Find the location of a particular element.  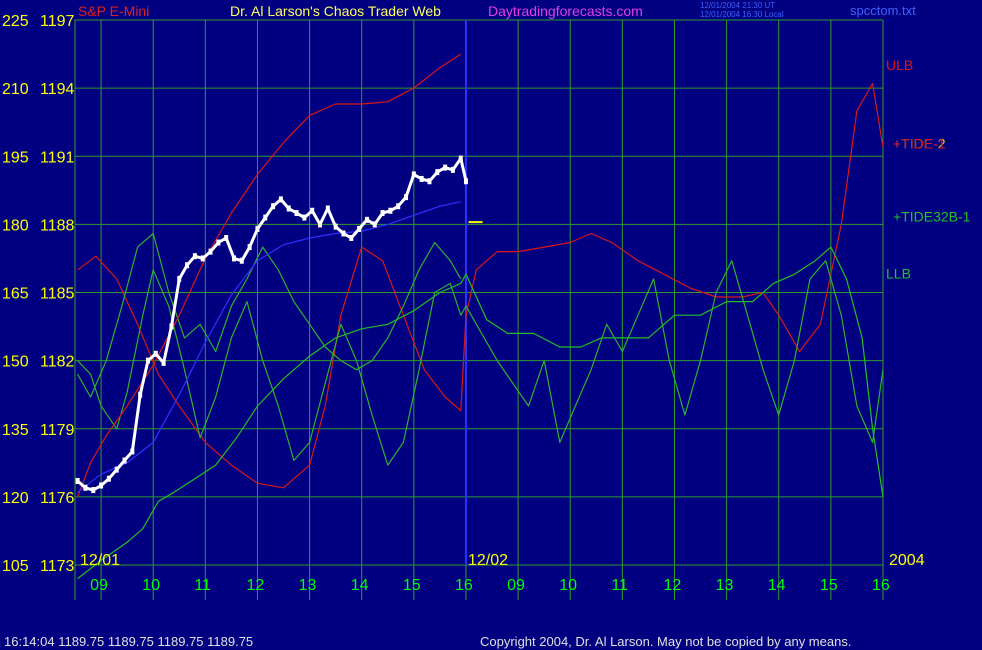

date-label-mid: 12/02 is located at coordinates (488, 560).